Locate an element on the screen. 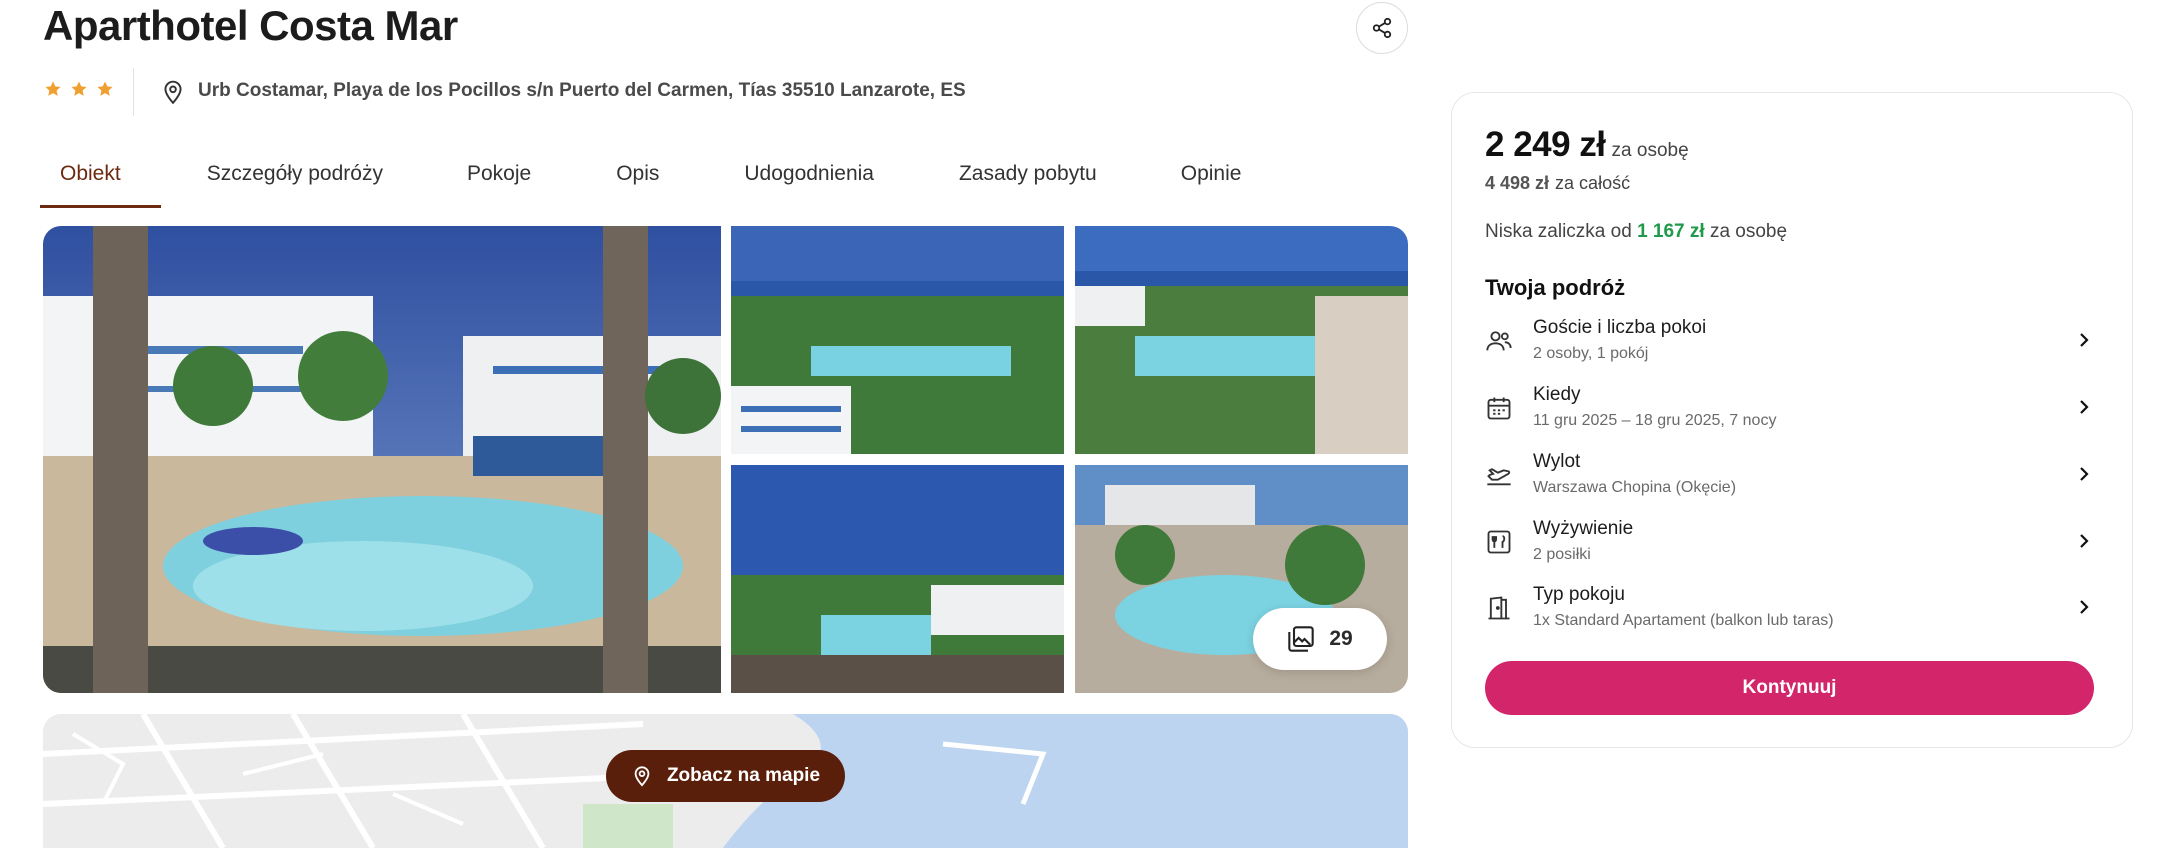 Image resolution: width=2162 pixels, height=848 pixels. photo-count: 29 is located at coordinates (1341, 638).